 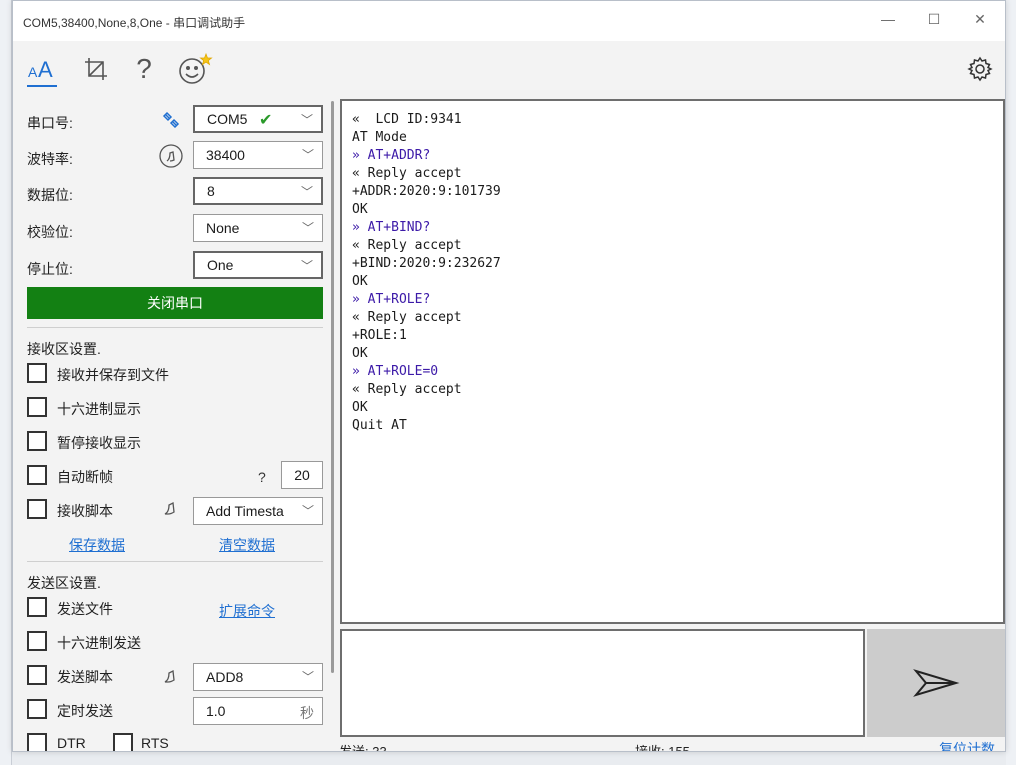 What do you see at coordinates (934, 19) in the screenshot?
I see `maximize-button: ☐` at bounding box center [934, 19].